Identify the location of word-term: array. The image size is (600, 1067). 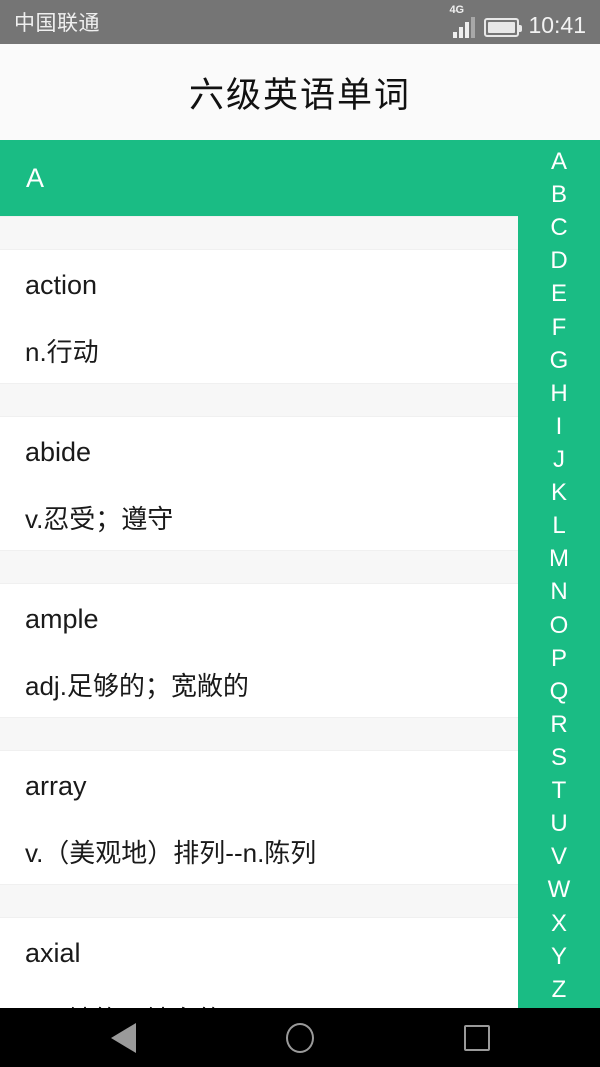
(56, 786).